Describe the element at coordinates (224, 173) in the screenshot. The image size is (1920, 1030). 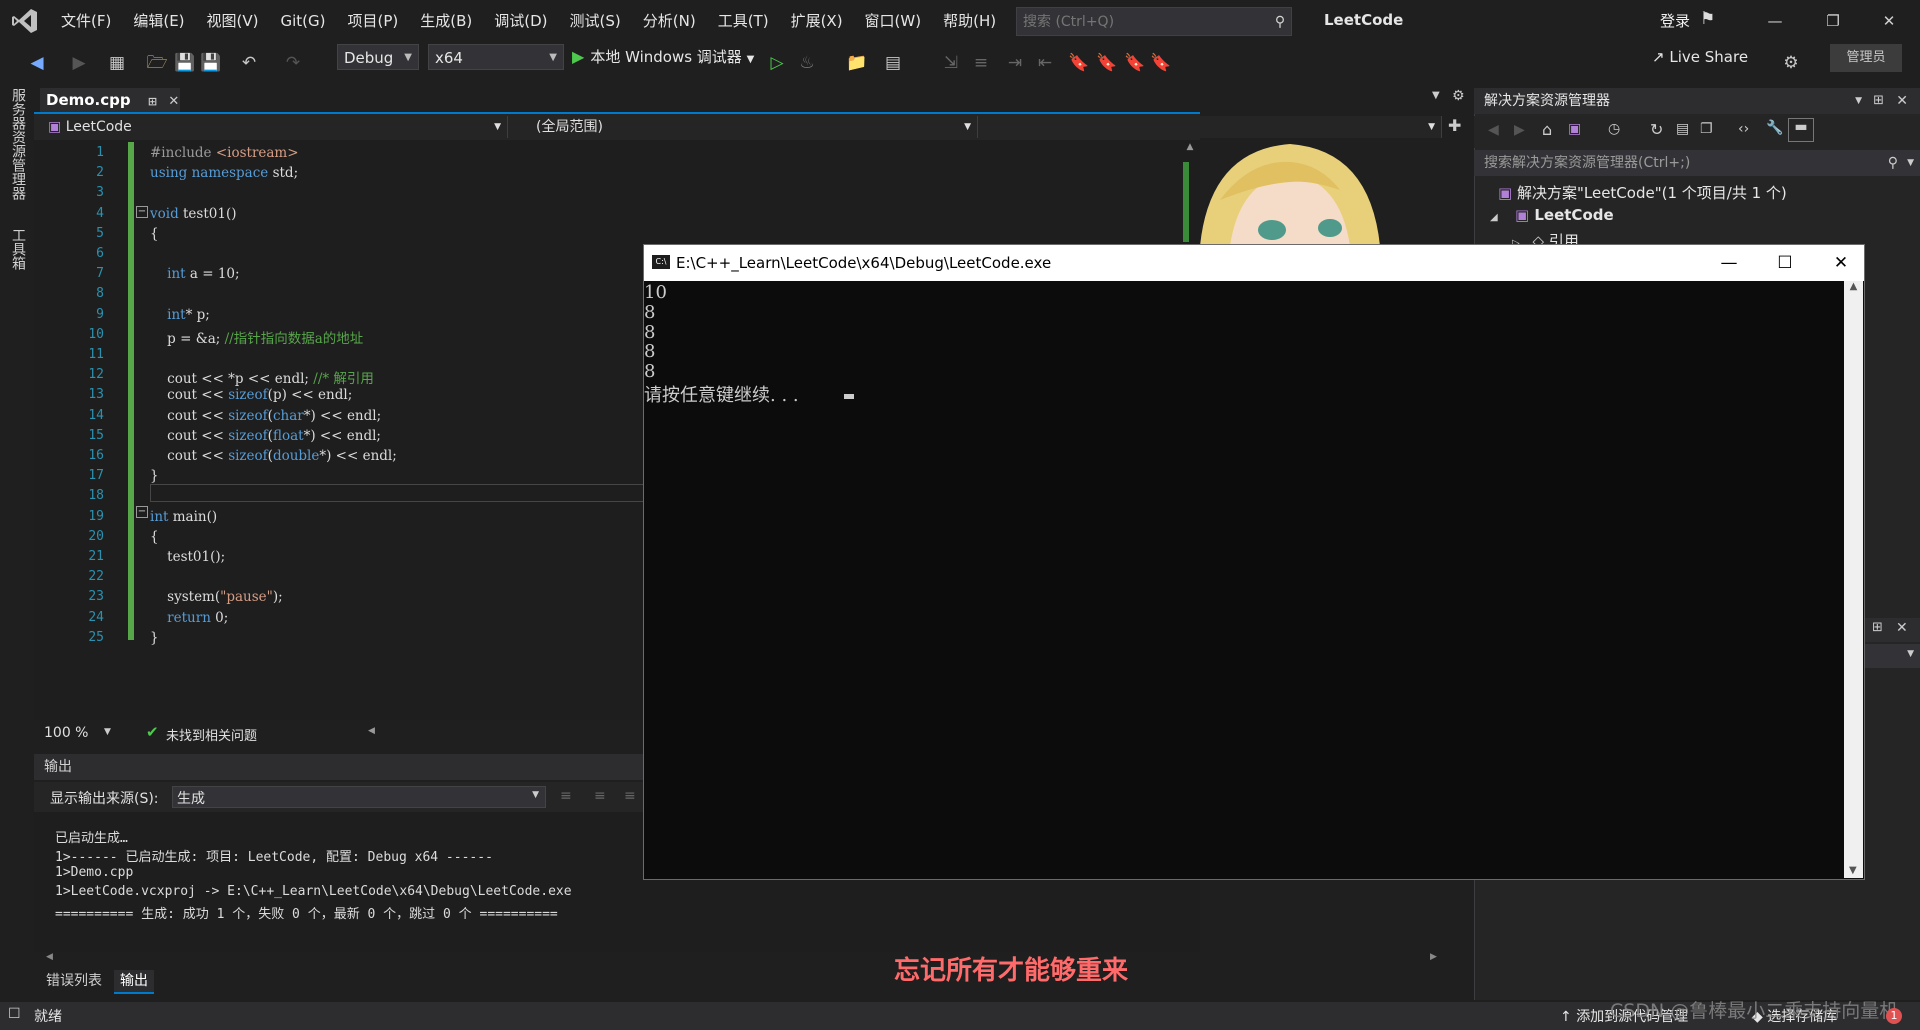
I see `code-line: using namespace std;` at that location.